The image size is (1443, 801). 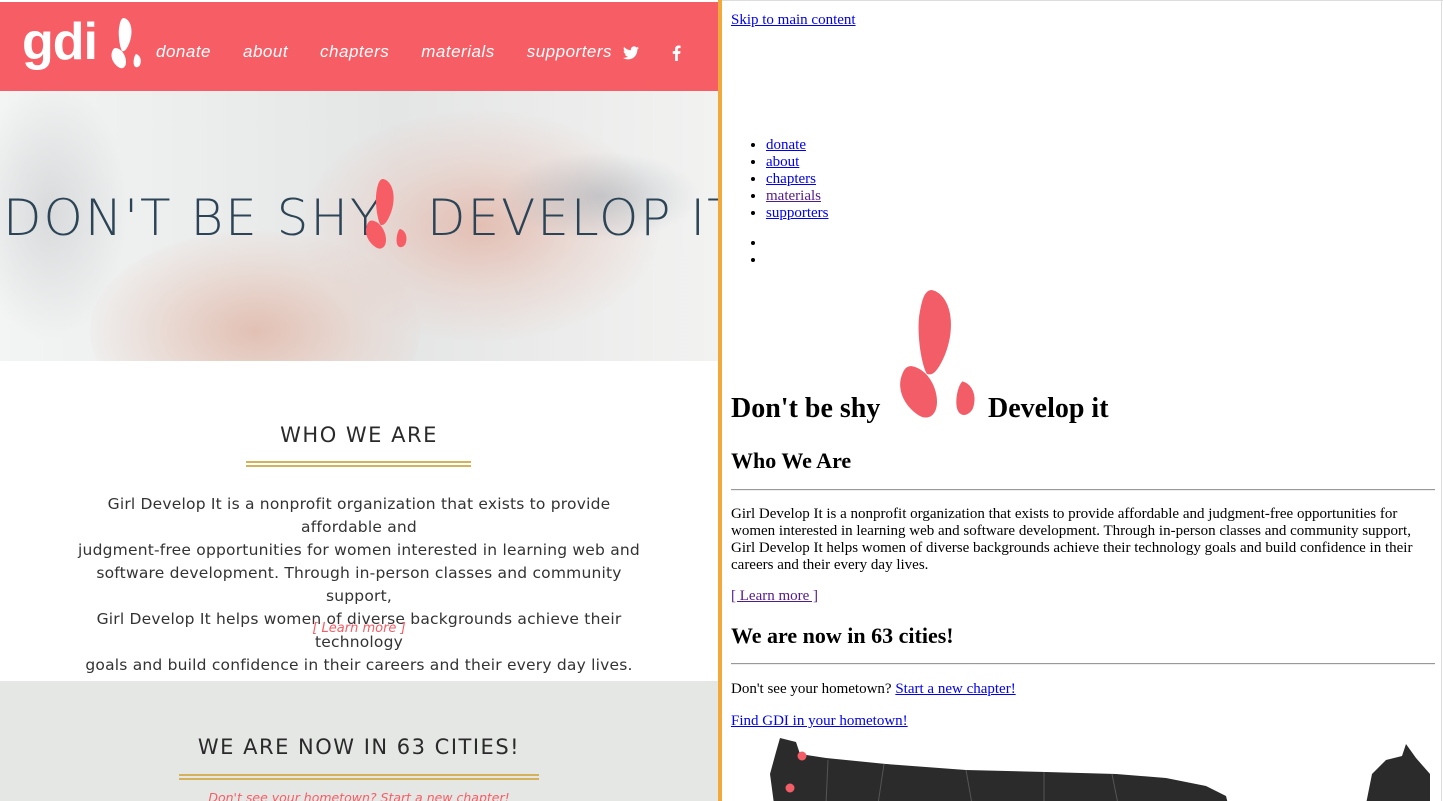 What do you see at coordinates (457, 52) in the screenshot?
I see `nav-materials: materials` at bounding box center [457, 52].